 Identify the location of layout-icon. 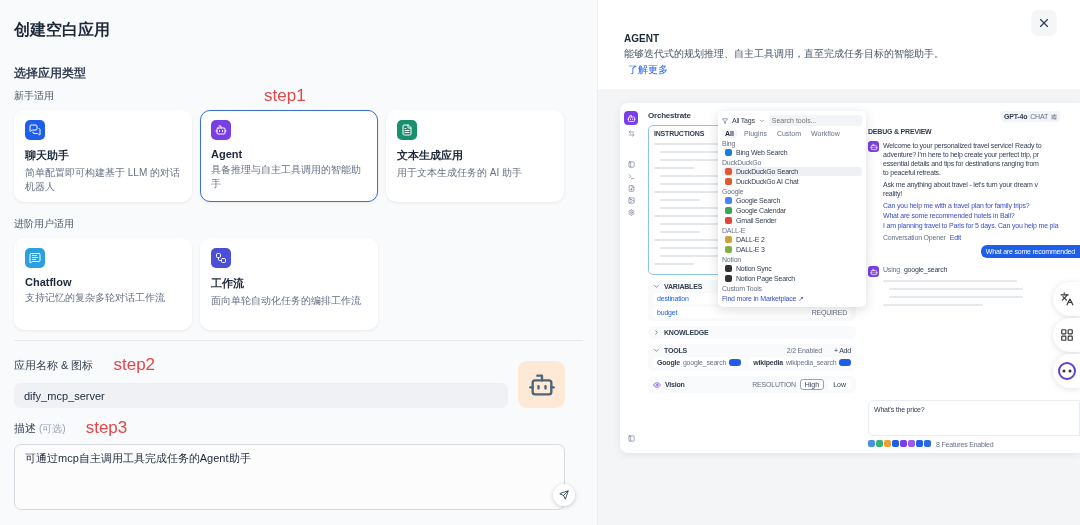
(631, 164).